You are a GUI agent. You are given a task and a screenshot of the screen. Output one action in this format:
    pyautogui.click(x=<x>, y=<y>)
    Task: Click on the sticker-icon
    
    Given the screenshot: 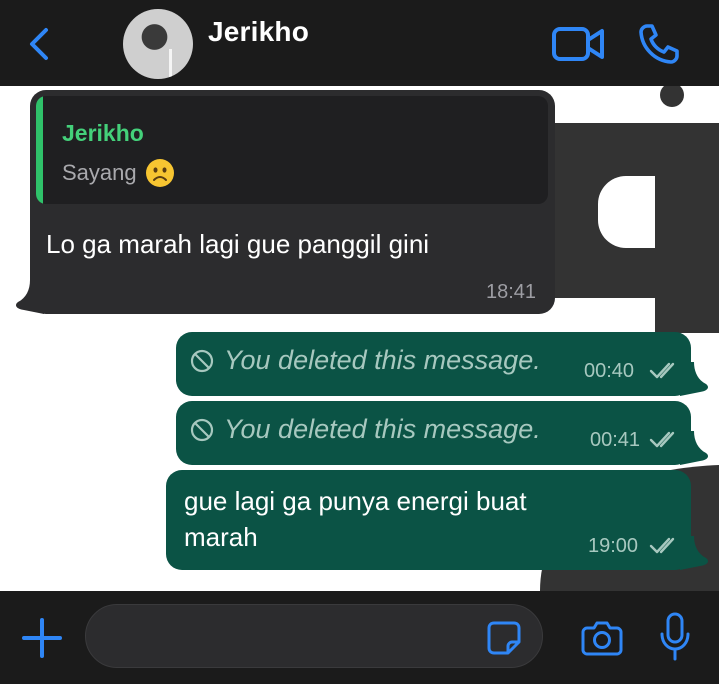 What is the action you would take?
    pyautogui.click(x=504, y=638)
    